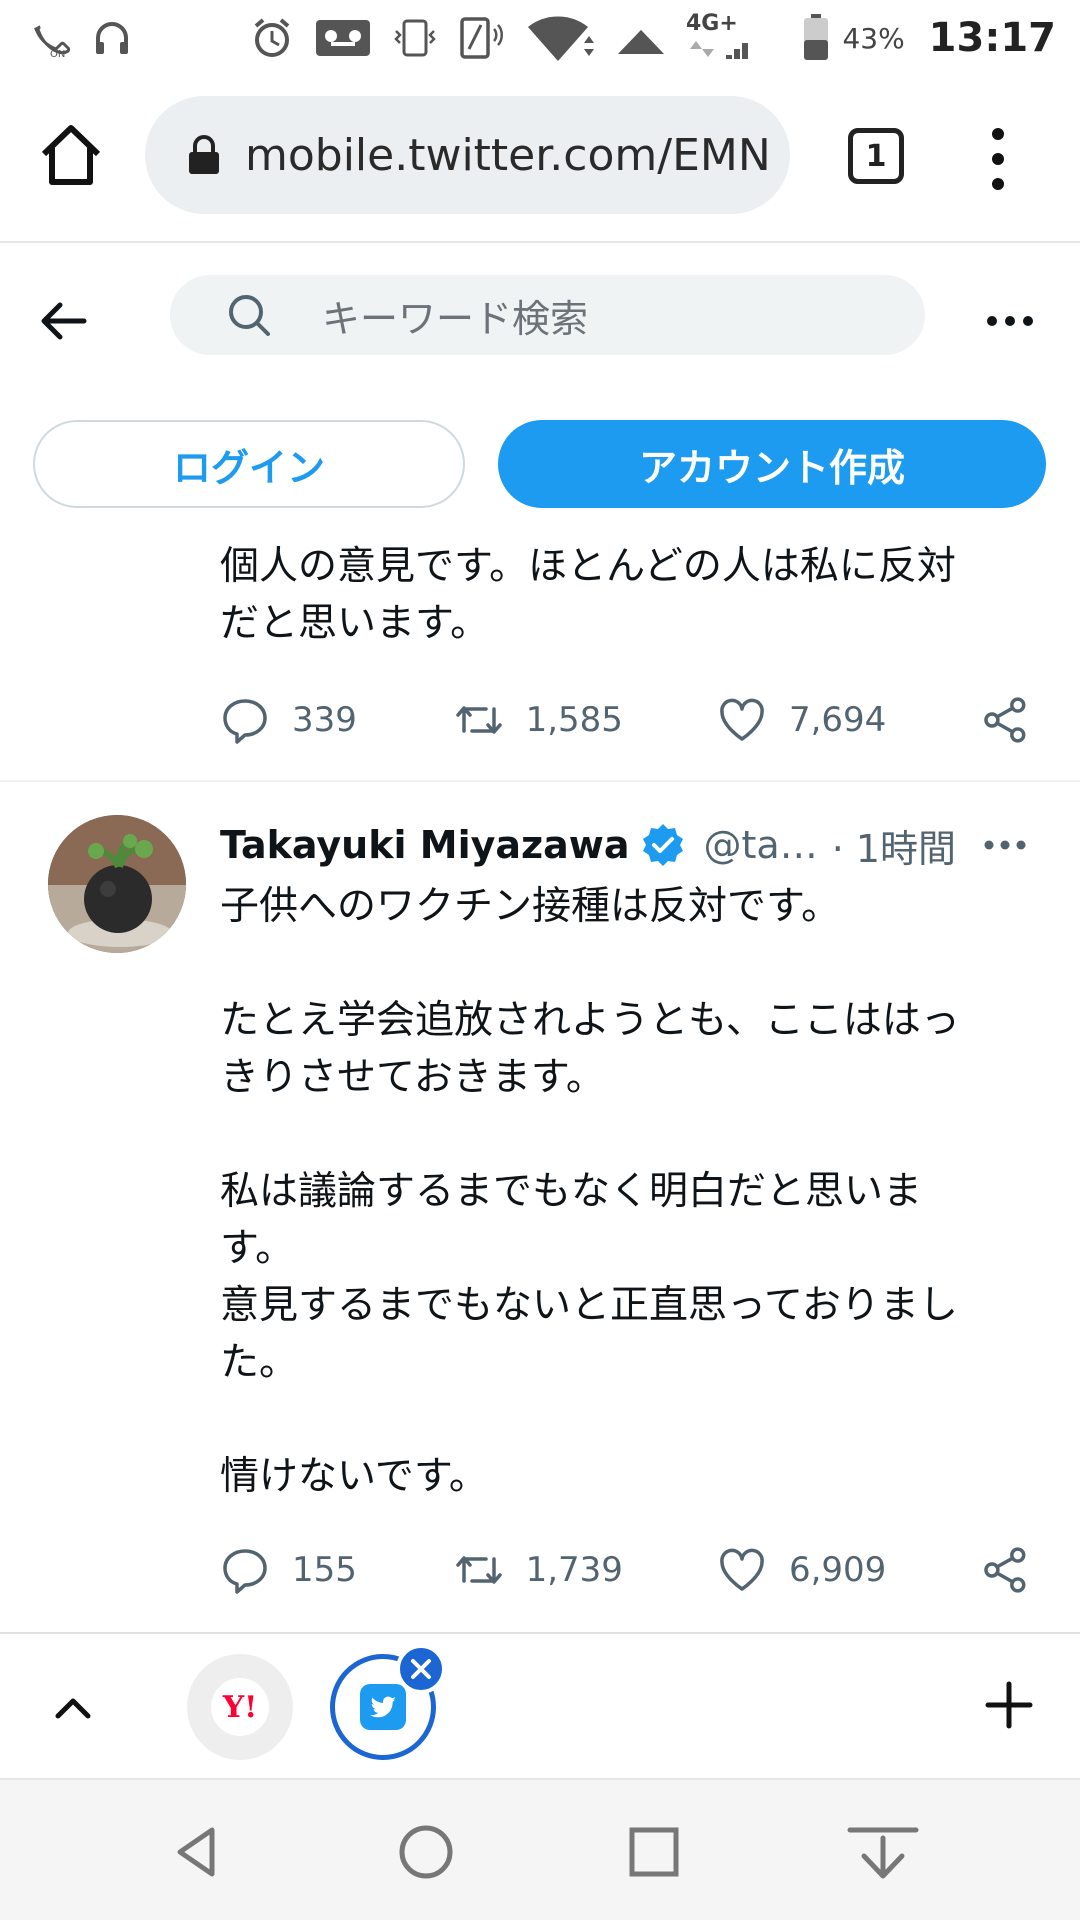 This screenshot has height=1920, width=1080. What do you see at coordinates (383, 1707) in the screenshot?
I see `twitter-logo-icon` at bounding box center [383, 1707].